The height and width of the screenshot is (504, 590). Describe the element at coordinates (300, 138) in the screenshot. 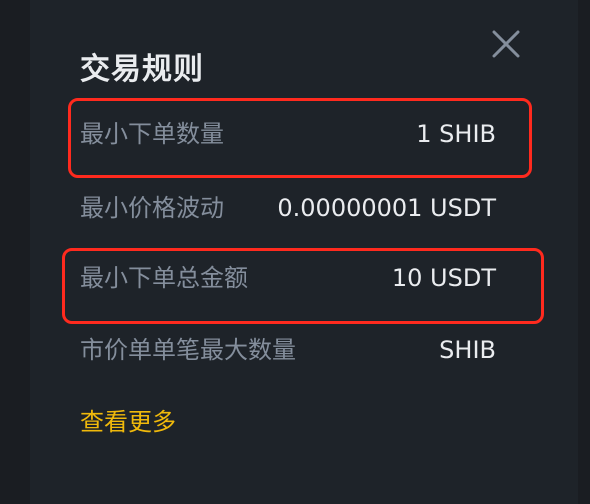

I see `highlight-box-min-order-qty` at that location.